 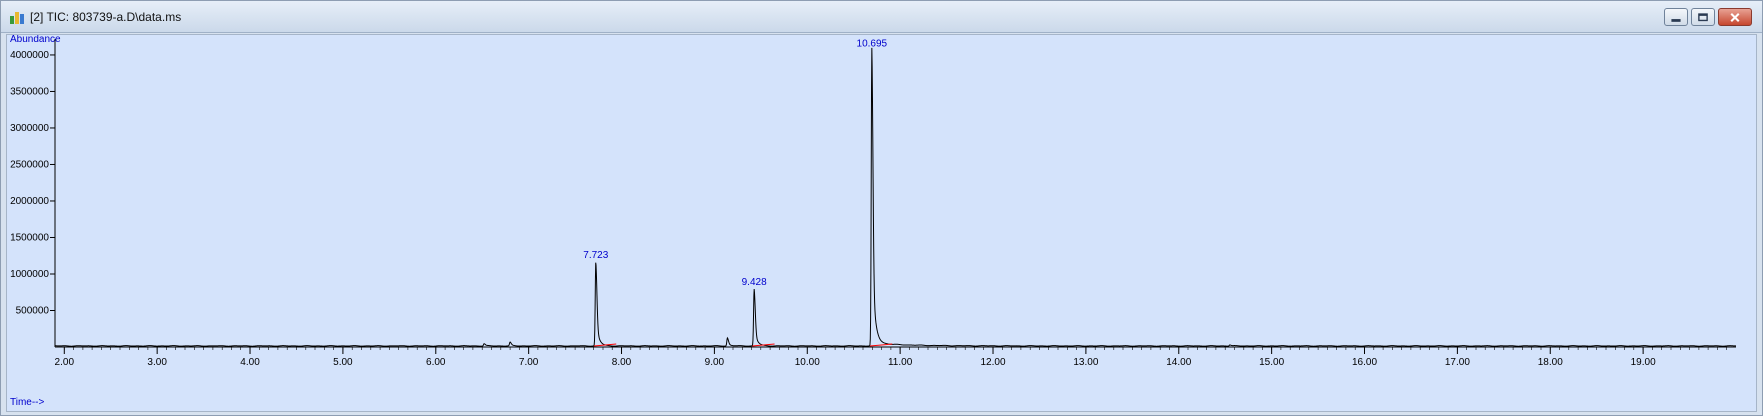 I want to click on x-tick-label-4.00: 4.00, so click(x=250, y=362).